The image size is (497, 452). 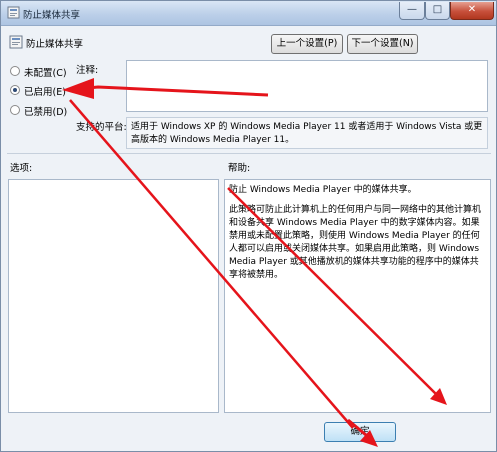 What do you see at coordinates (307, 86) in the screenshot?
I see `comment-textarea` at bounding box center [307, 86].